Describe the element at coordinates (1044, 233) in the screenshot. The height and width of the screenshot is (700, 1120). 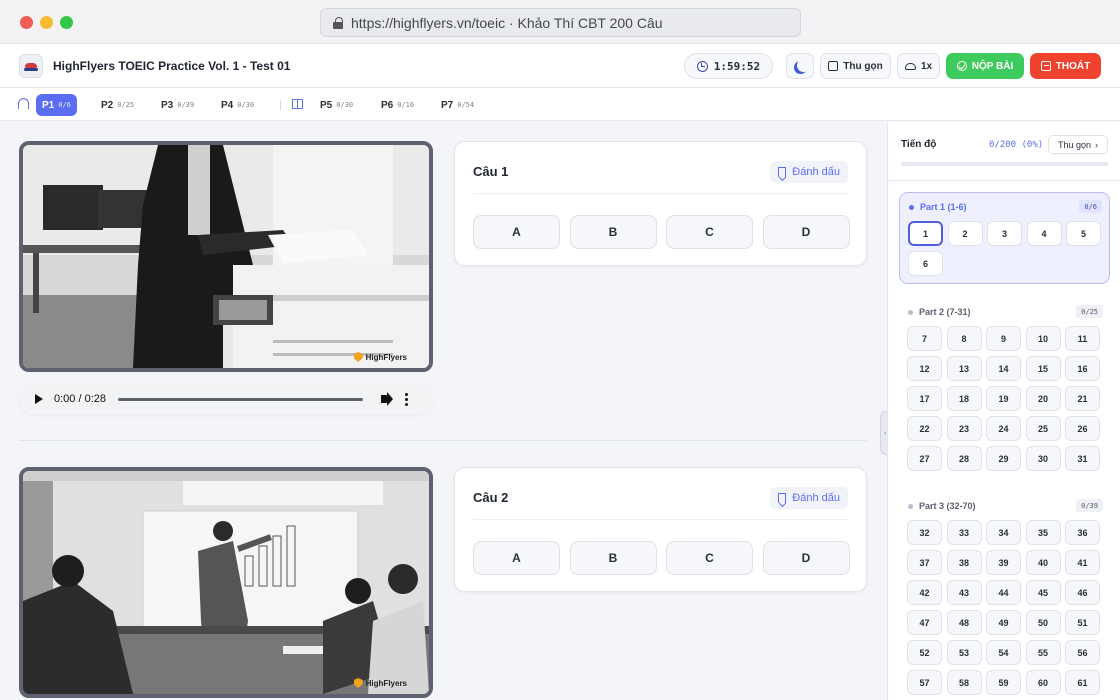
I see `question-number-4: 4` at that location.